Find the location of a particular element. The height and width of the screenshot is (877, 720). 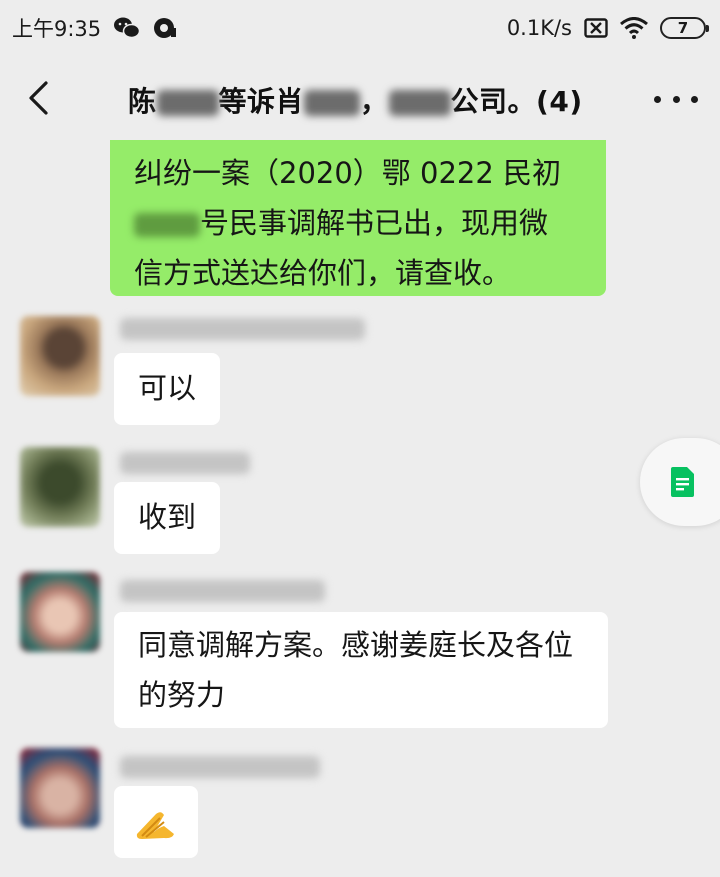

back-button is located at coordinates (38, 98).